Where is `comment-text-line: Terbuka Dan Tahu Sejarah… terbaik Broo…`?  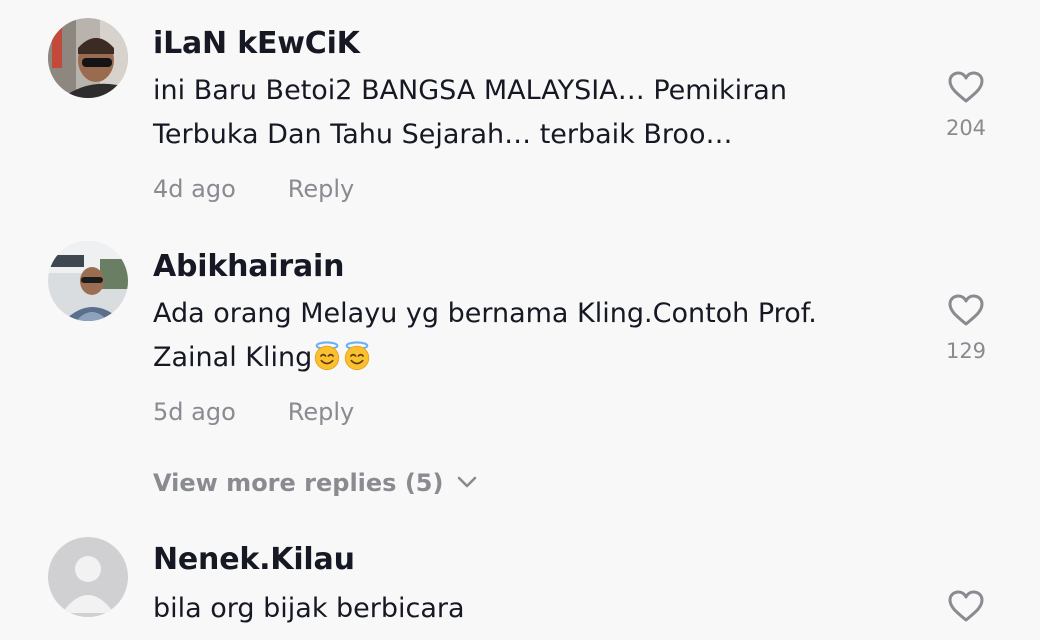 comment-text-line: Terbuka Dan Tahu Sejarah… terbaik Broo… is located at coordinates (443, 134).